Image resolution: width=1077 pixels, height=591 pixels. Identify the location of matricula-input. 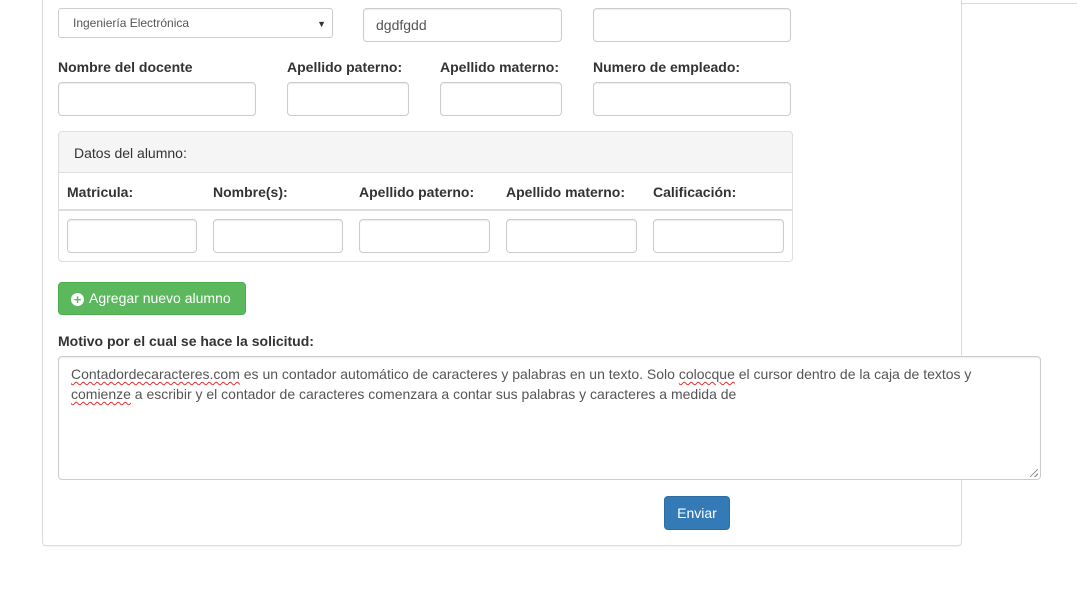
(132, 236).